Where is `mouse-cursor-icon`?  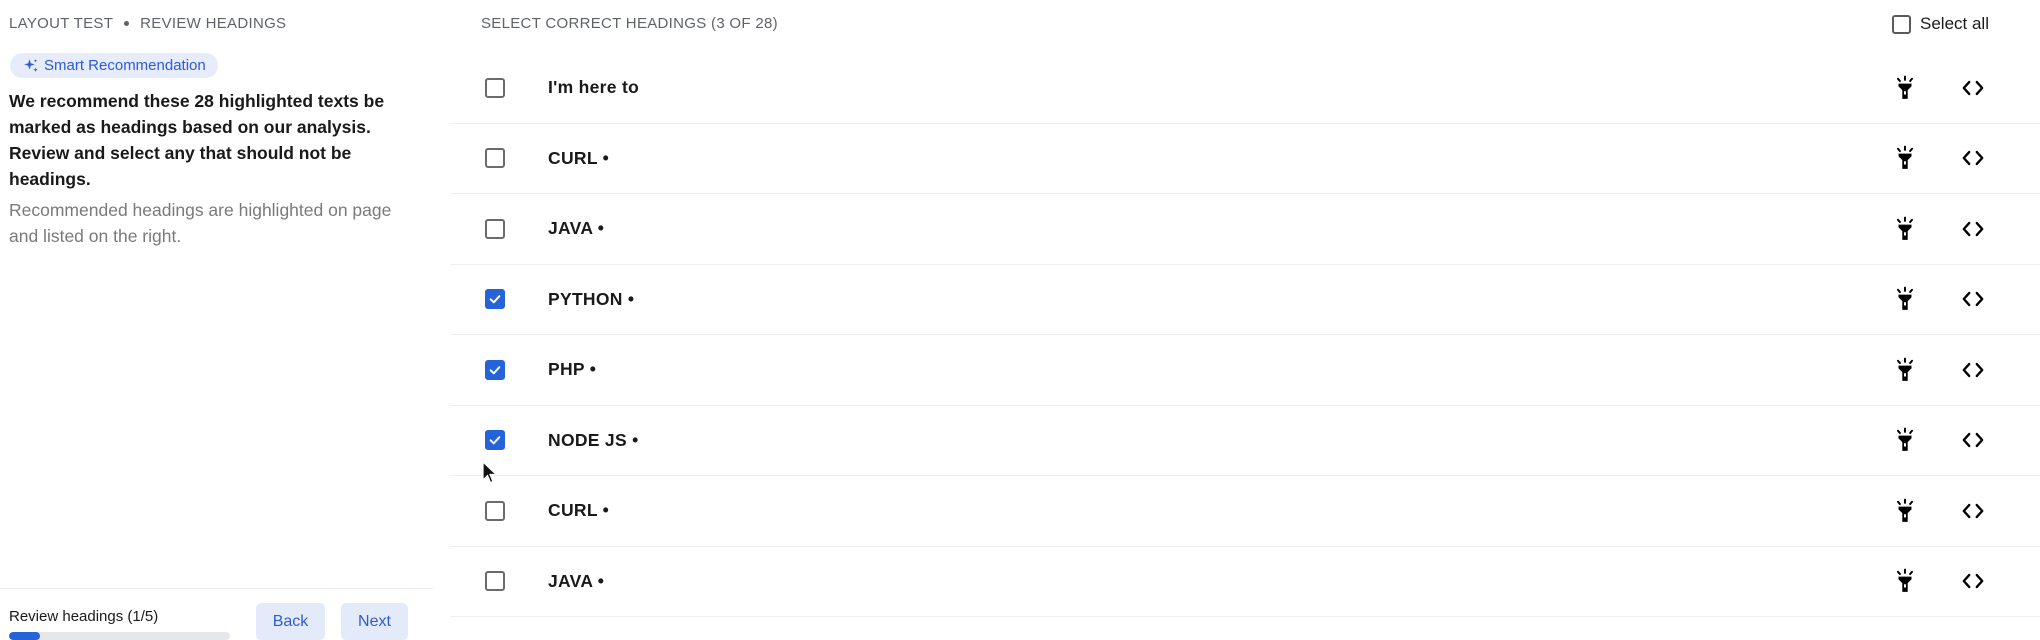 mouse-cursor-icon is located at coordinates (490, 472).